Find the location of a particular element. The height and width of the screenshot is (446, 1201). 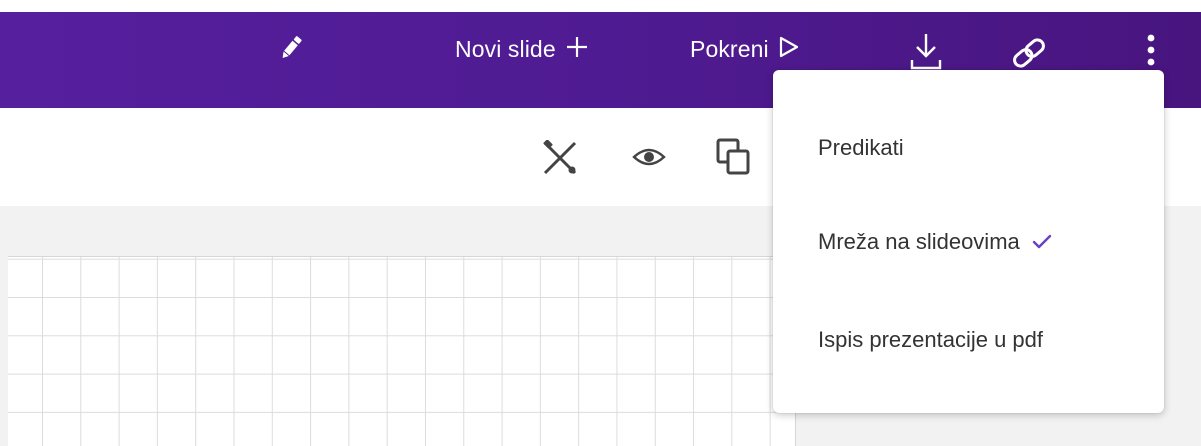

duplicate-icon is located at coordinates (734, 159).